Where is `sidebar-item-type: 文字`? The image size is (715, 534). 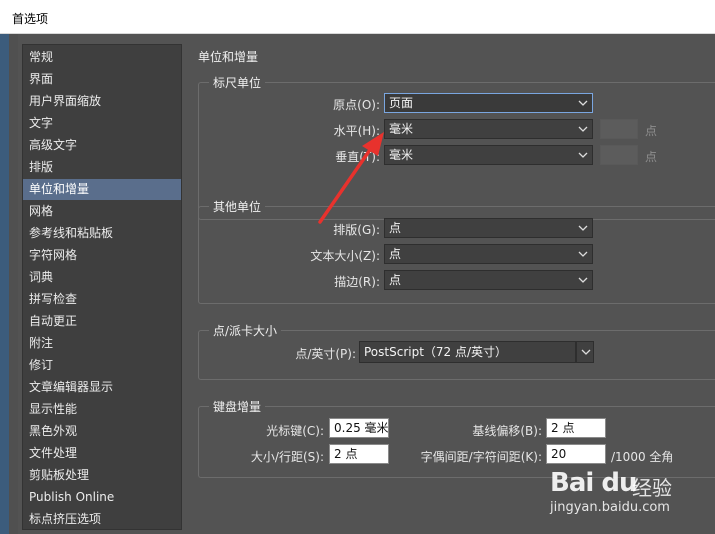 sidebar-item-type: 文字 is located at coordinates (102, 123).